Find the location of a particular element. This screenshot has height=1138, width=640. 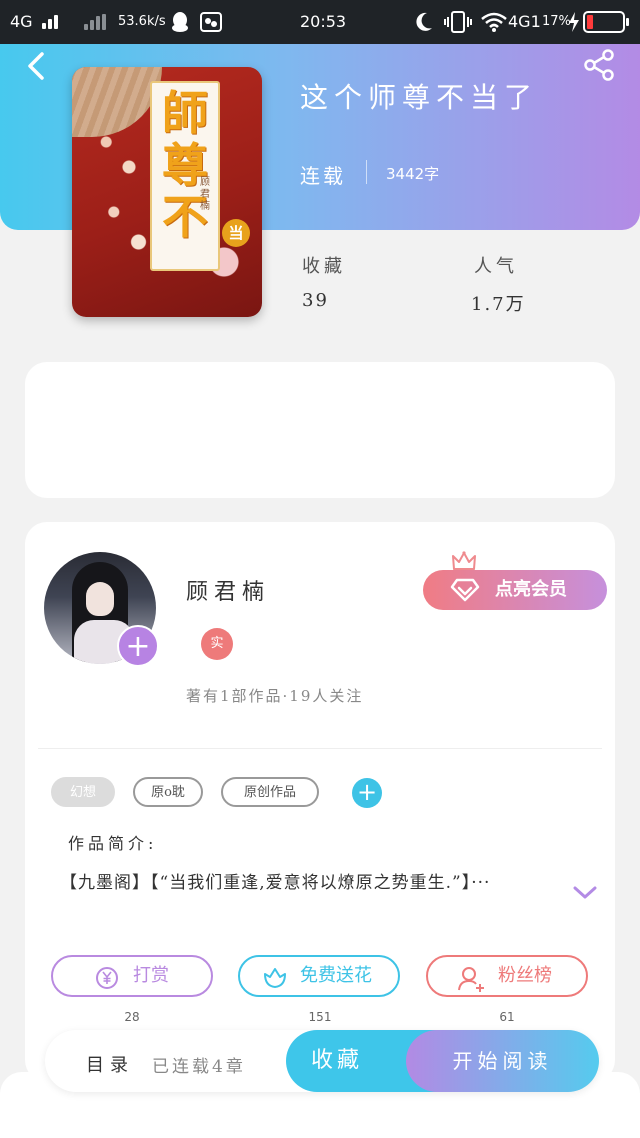

tag-fantasy: 幻想 is located at coordinates (83, 792).